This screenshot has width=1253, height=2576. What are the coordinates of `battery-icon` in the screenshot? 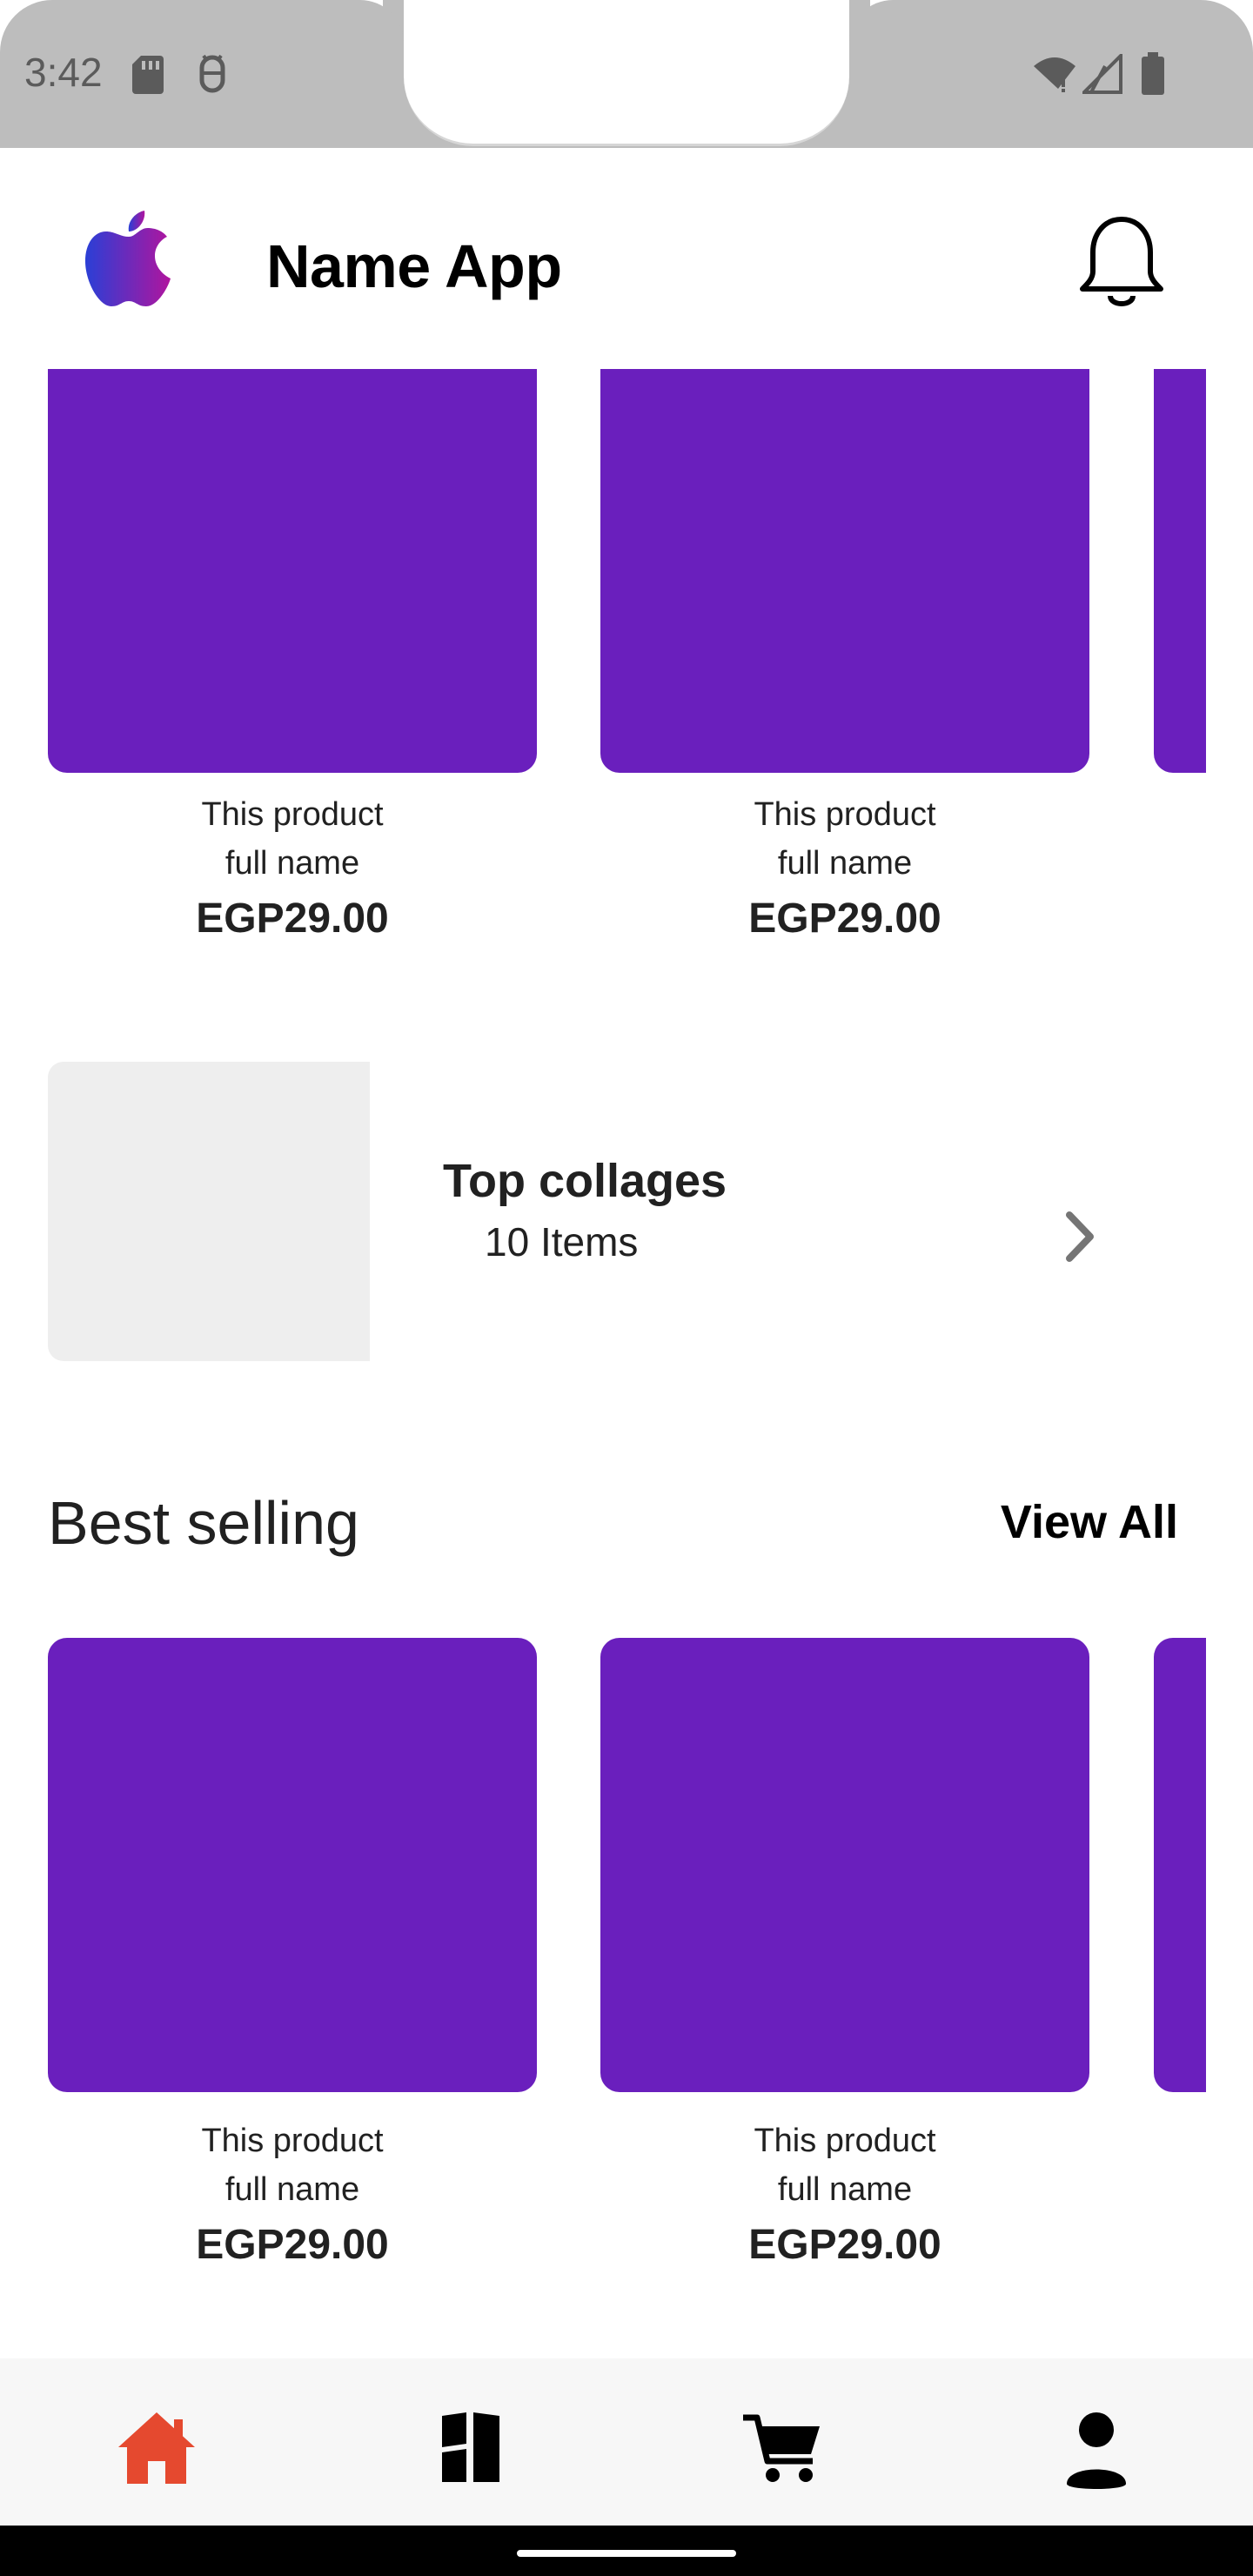 It's located at (1153, 73).